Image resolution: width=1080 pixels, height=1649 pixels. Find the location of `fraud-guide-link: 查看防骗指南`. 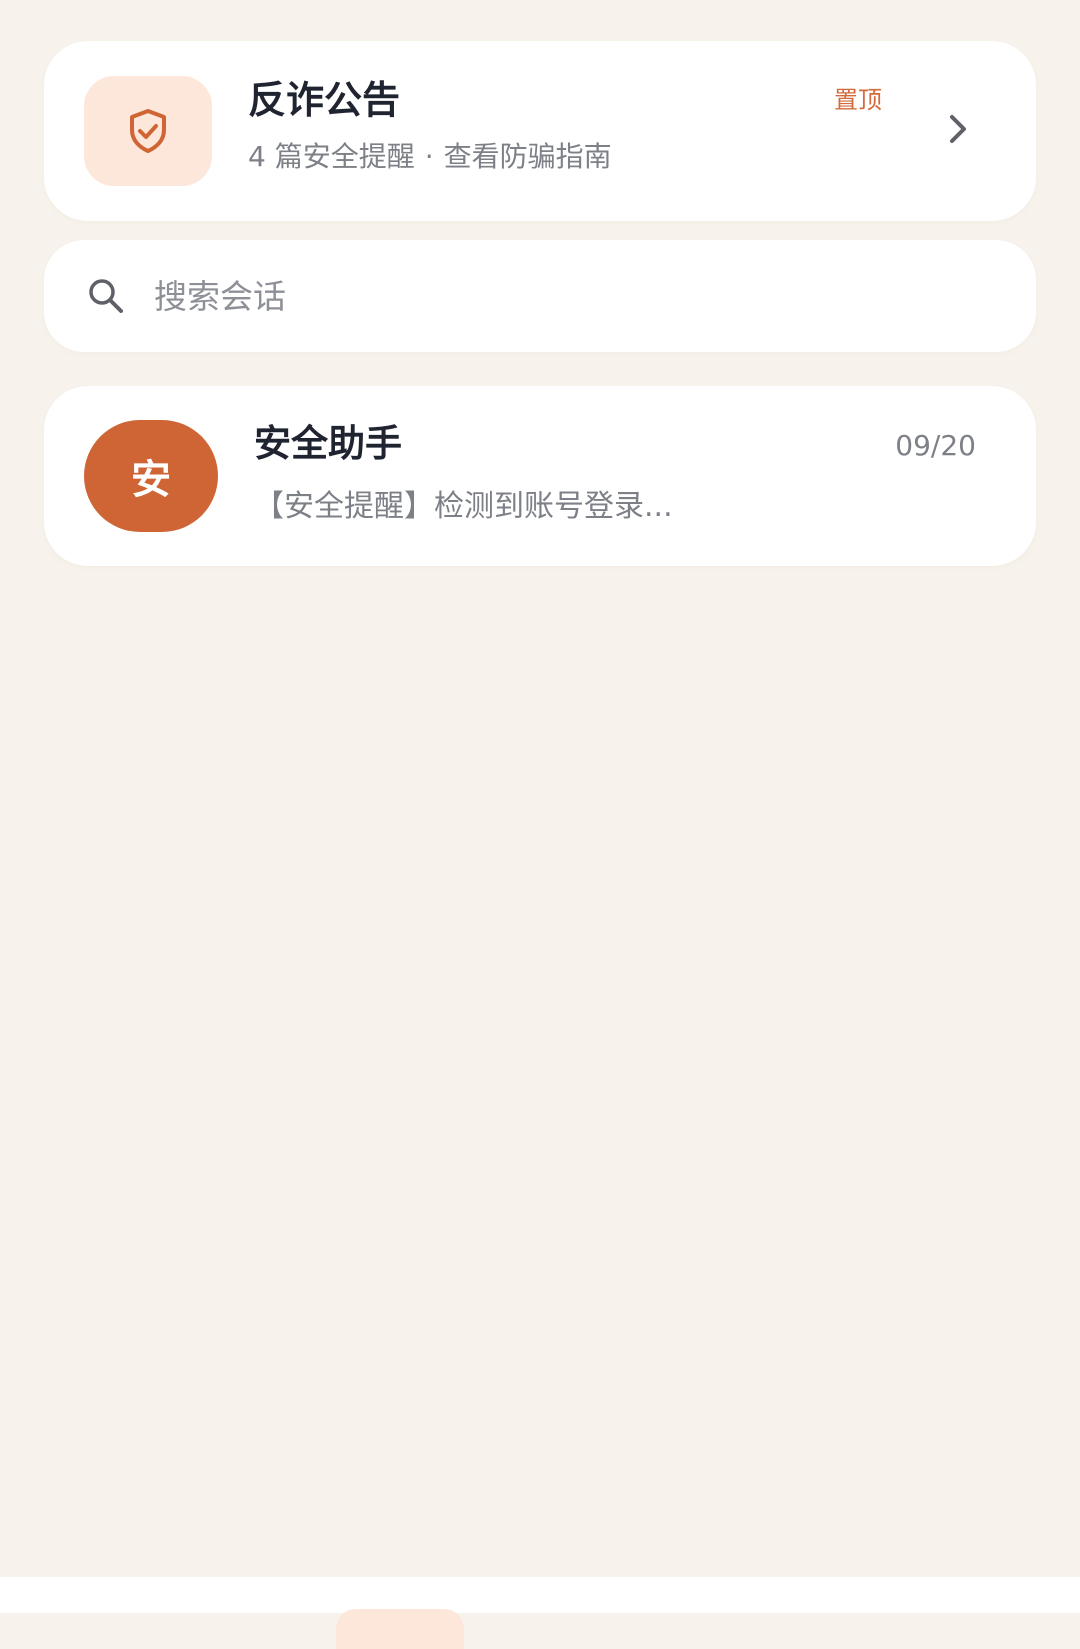

fraud-guide-link: 查看防骗指南 is located at coordinates (527, 156).